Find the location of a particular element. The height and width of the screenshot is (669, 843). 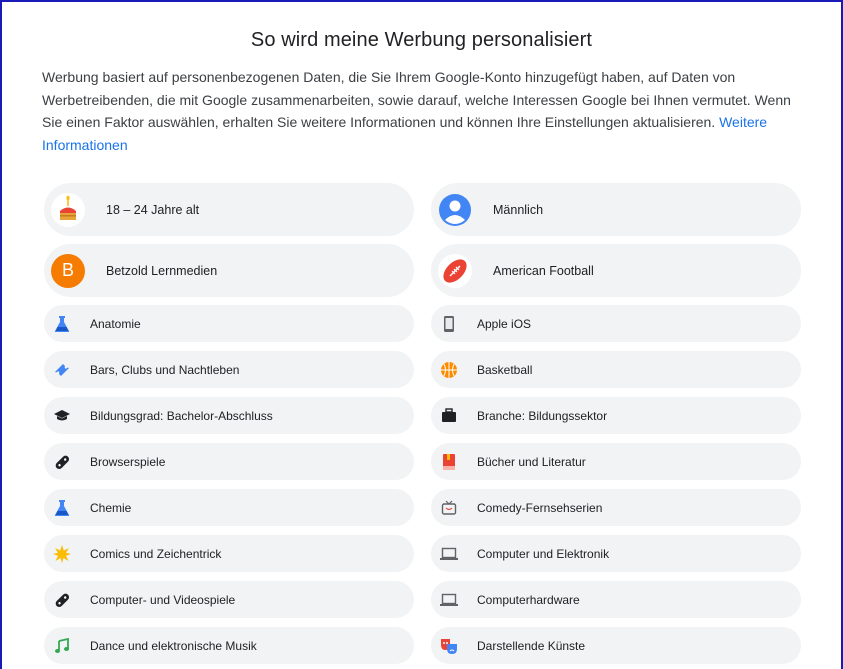

burst-star-icon is located at coordinates (62, 554).